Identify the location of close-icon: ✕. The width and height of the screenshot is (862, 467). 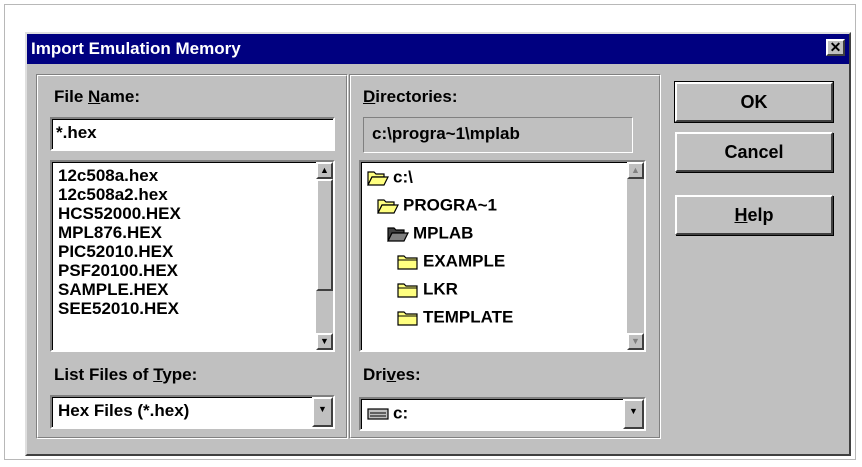
(835, 47).